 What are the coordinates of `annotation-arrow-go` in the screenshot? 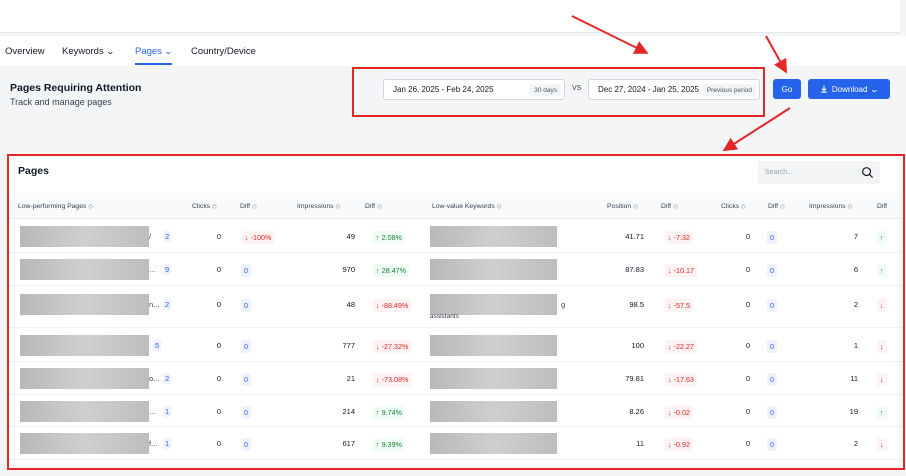 It's located at (776, 54).